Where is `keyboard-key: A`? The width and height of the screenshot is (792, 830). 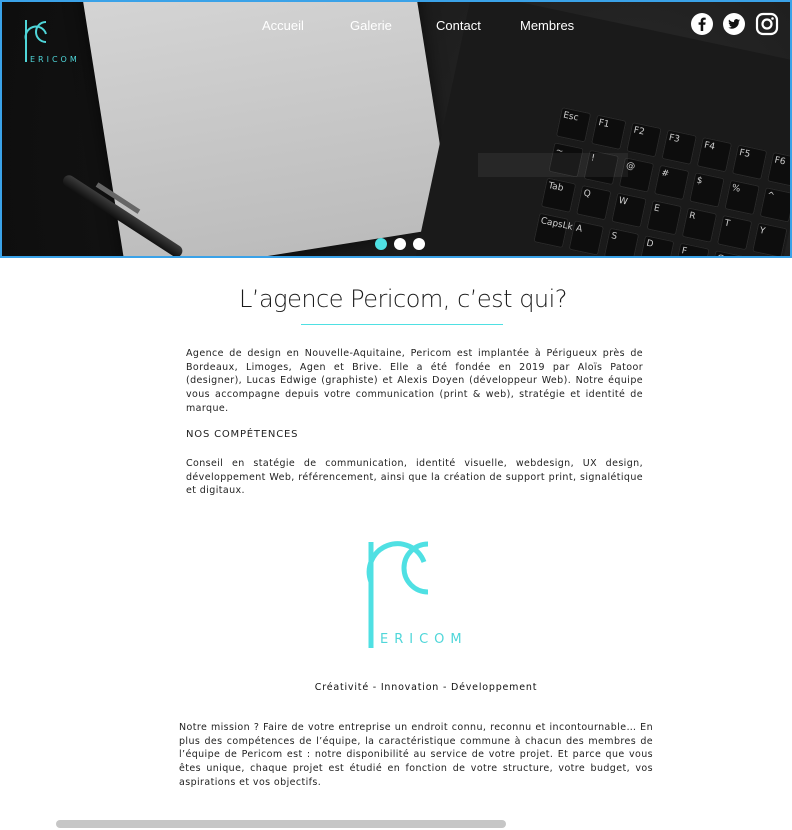 keyboard-key: A is located at coordinates (586, 238).